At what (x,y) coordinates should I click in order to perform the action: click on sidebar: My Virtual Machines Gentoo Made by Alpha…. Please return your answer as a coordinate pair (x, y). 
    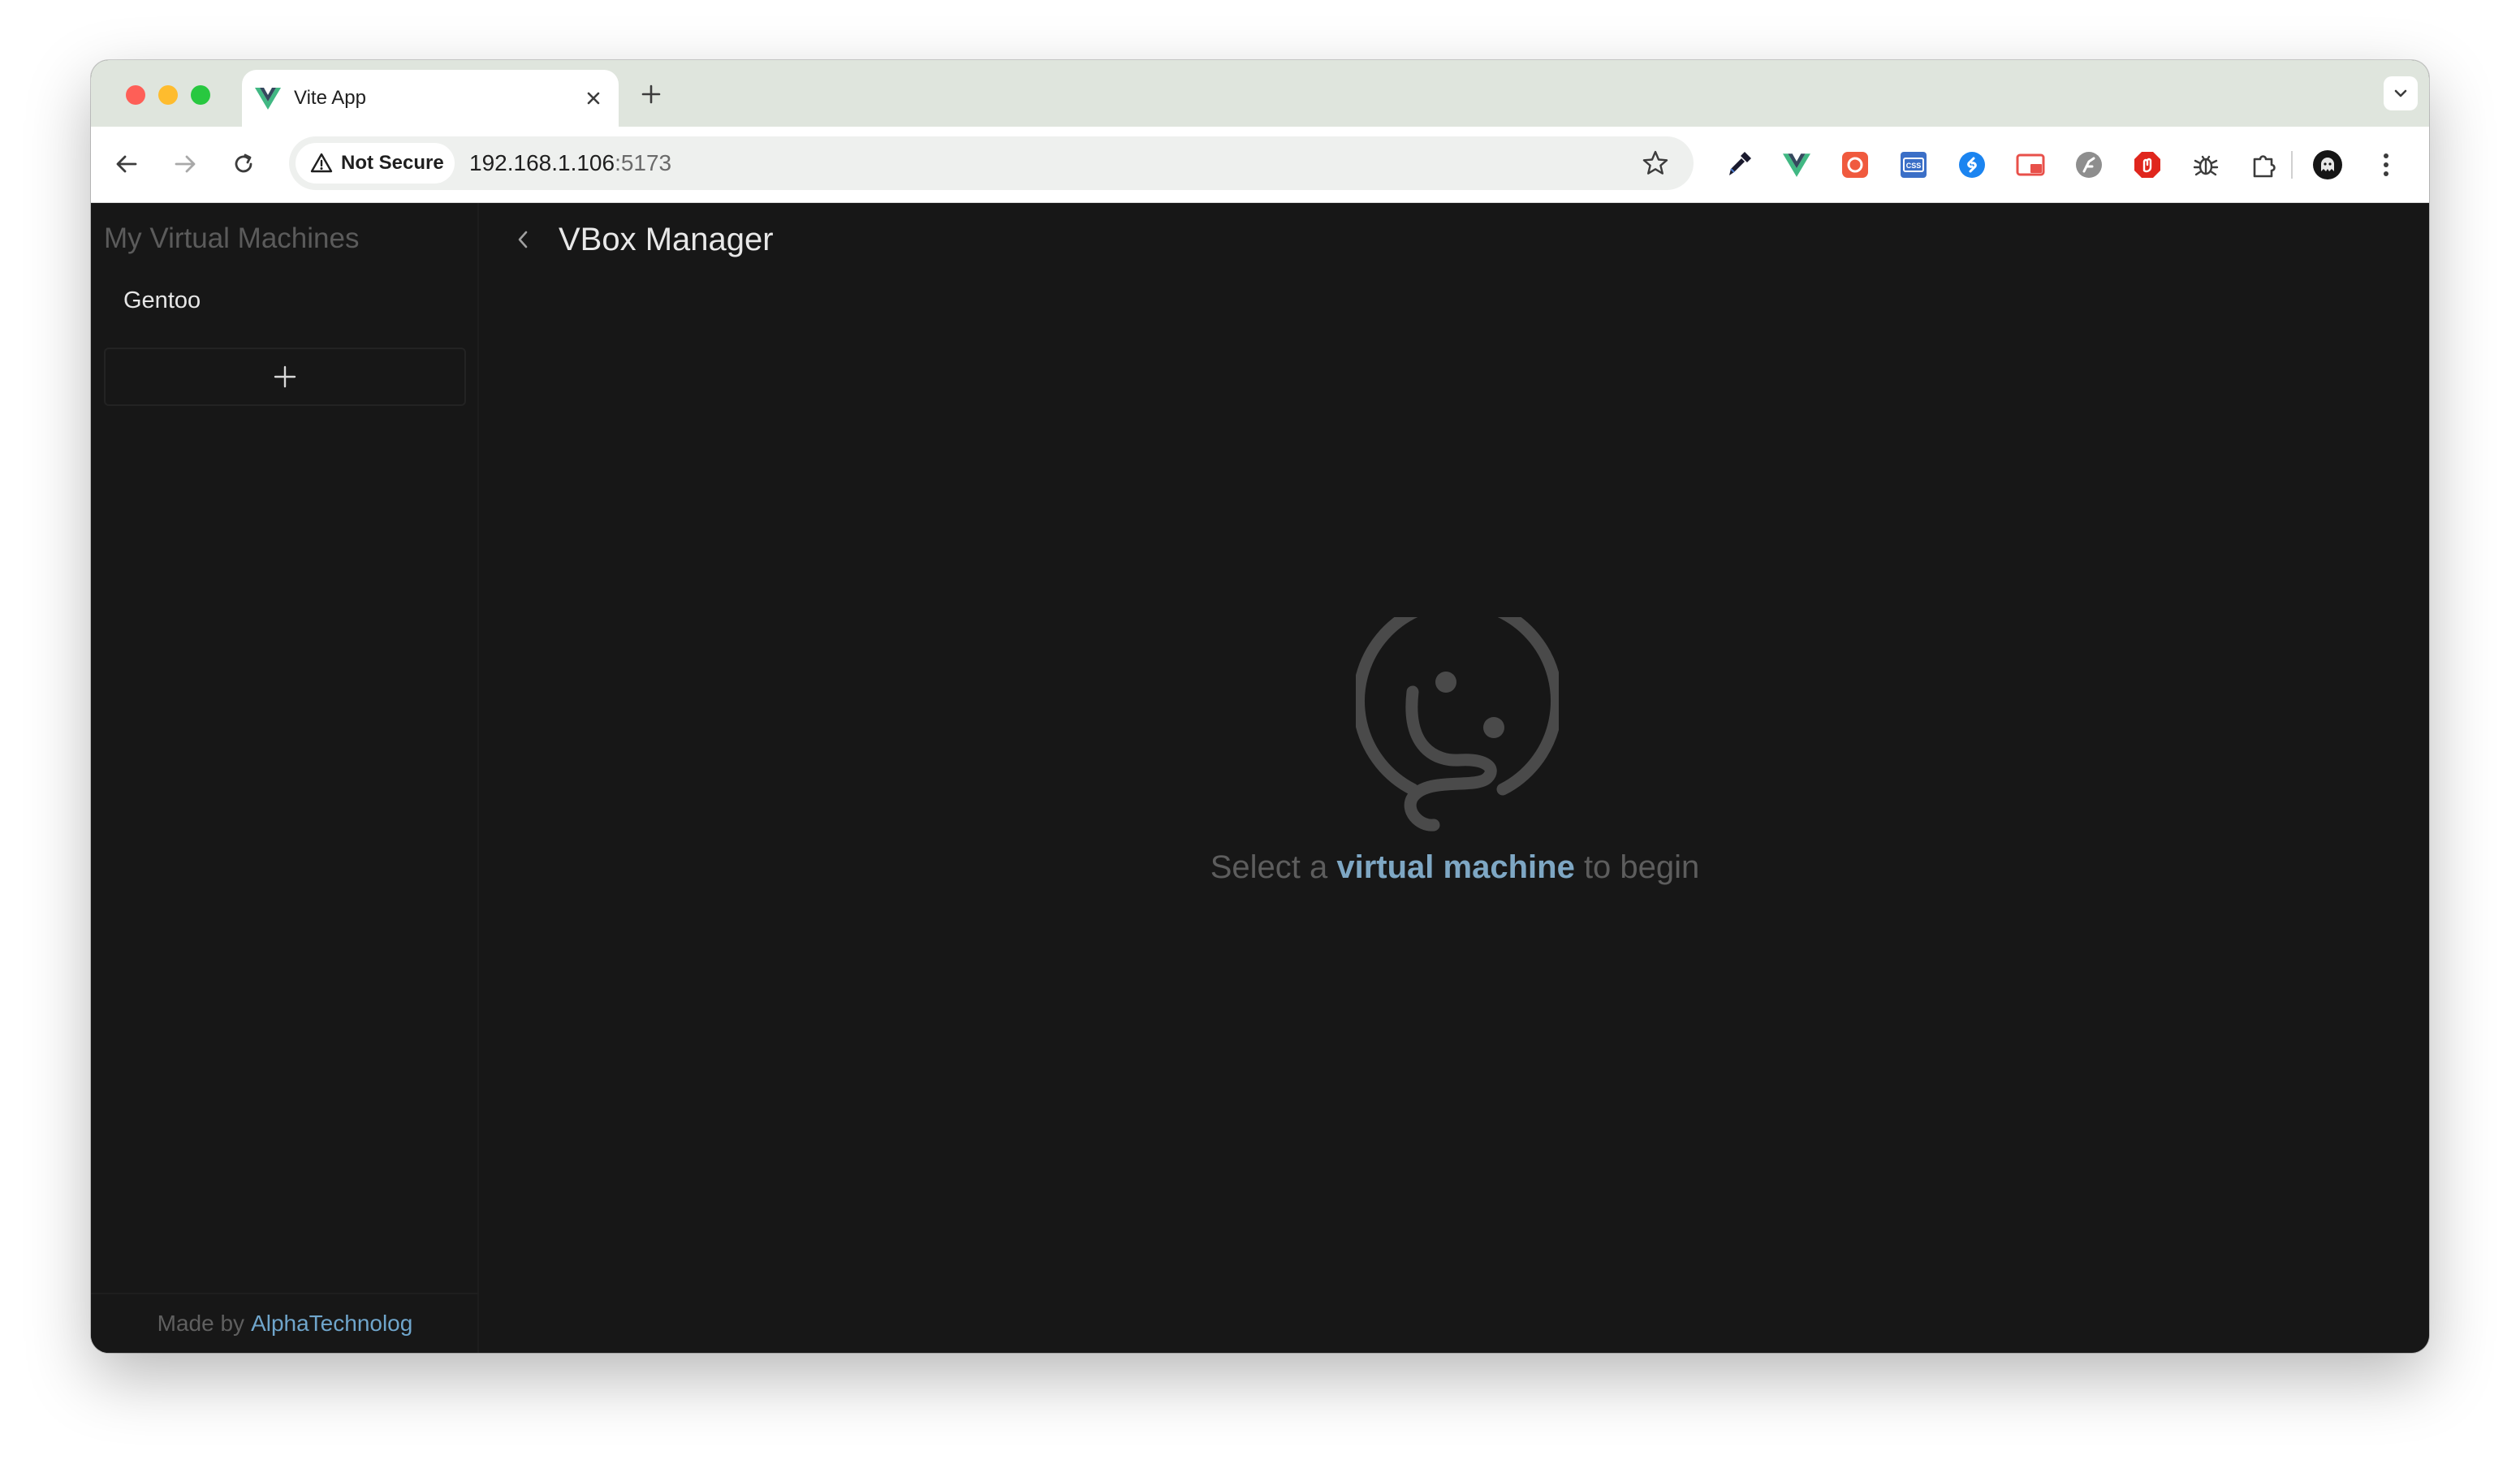
    Looking at the image, I should click on (285, 778).